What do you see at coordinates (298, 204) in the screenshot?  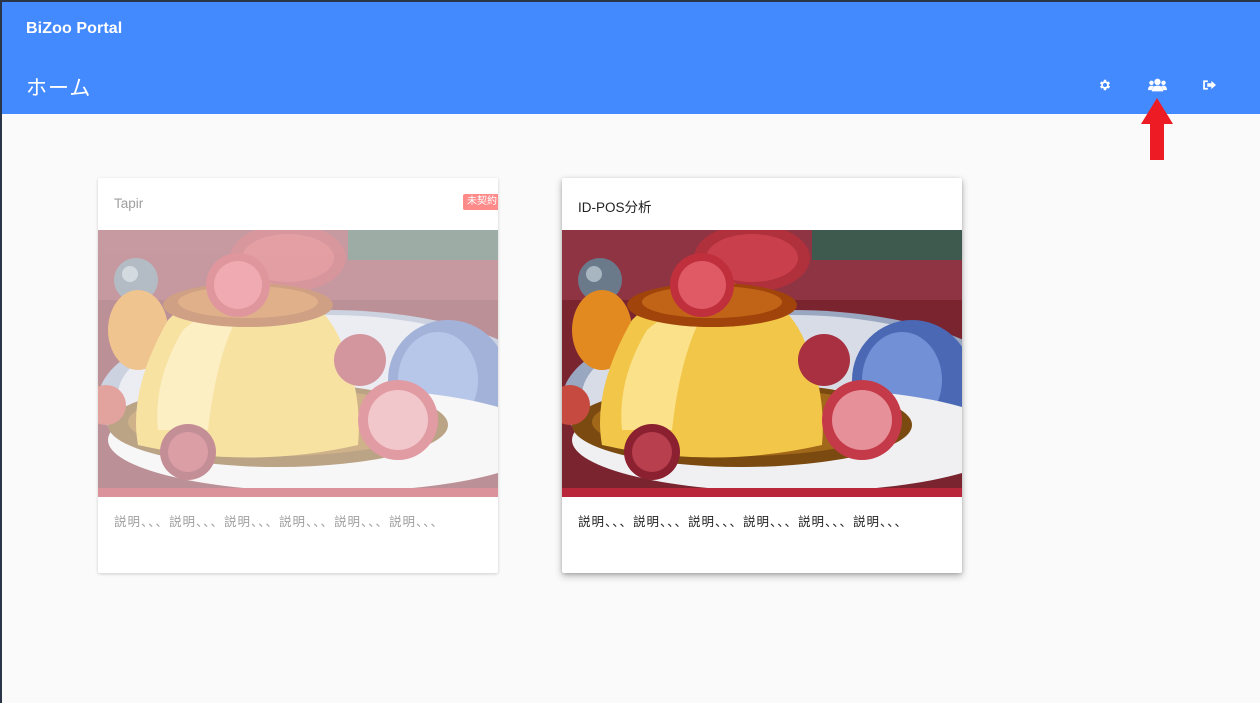 I see `card-header: Tapir 未契約` at bounding box center [298, 204].